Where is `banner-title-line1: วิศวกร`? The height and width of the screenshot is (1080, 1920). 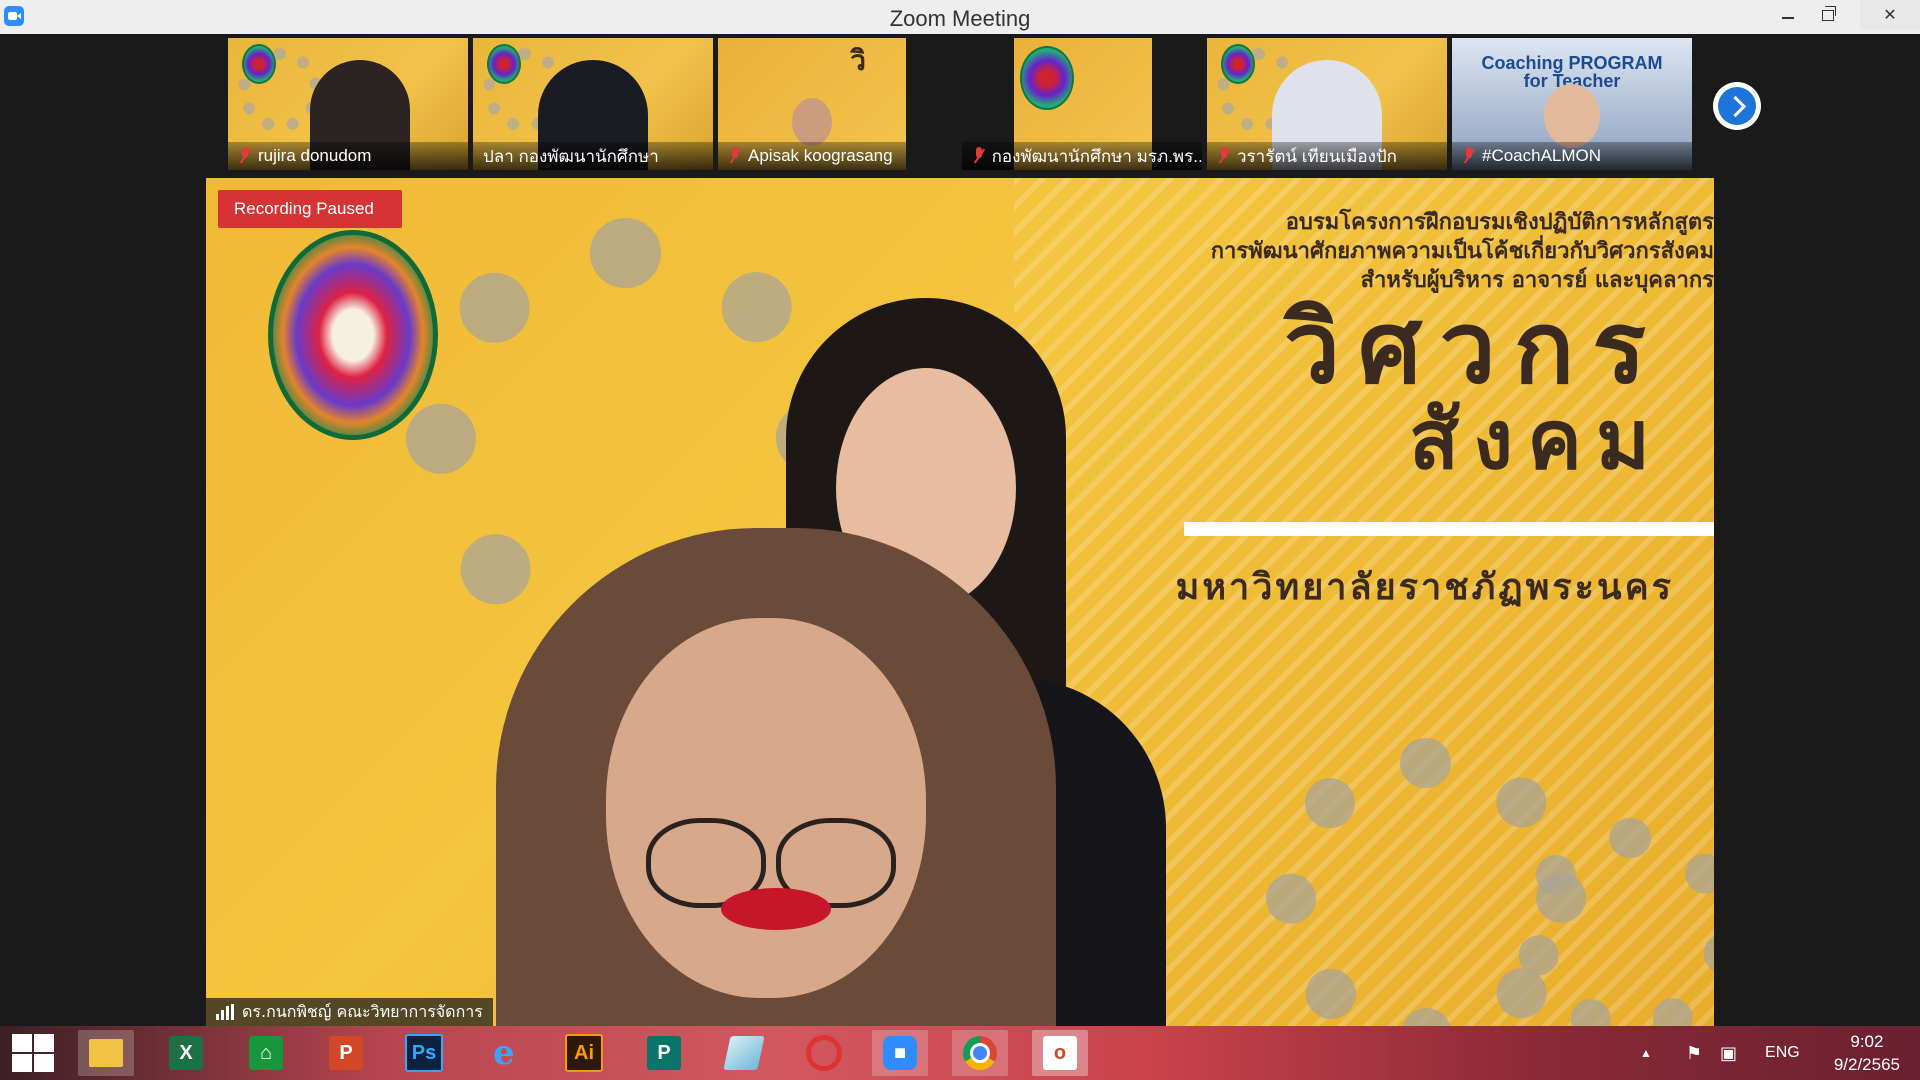
banner-title-line1: วิศวกร is located at coordinates (1473, 347).